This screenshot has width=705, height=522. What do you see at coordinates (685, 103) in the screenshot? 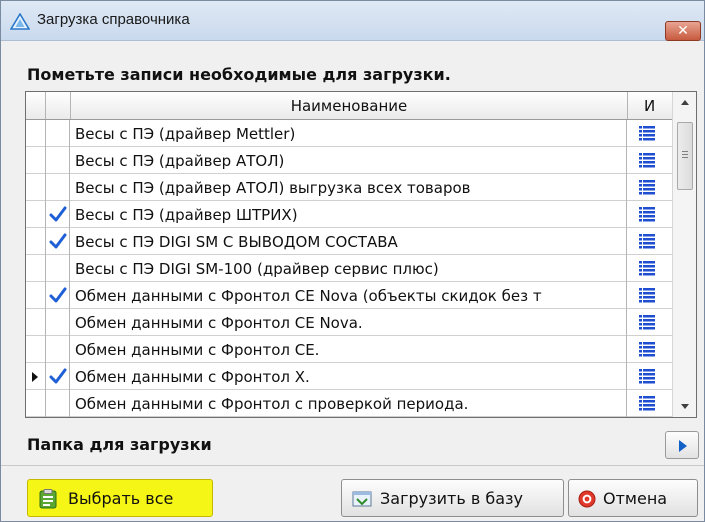
I see `scroll-up-icon` at bounding box center [685, 103].